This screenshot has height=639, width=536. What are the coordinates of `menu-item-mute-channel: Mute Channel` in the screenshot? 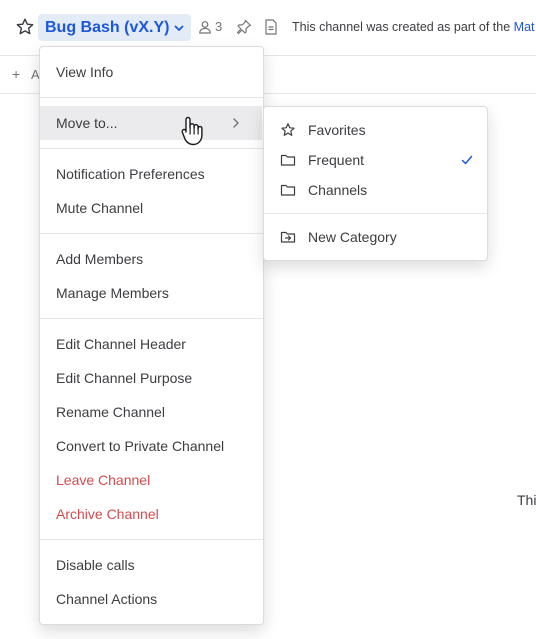 It's located at (151, 208).